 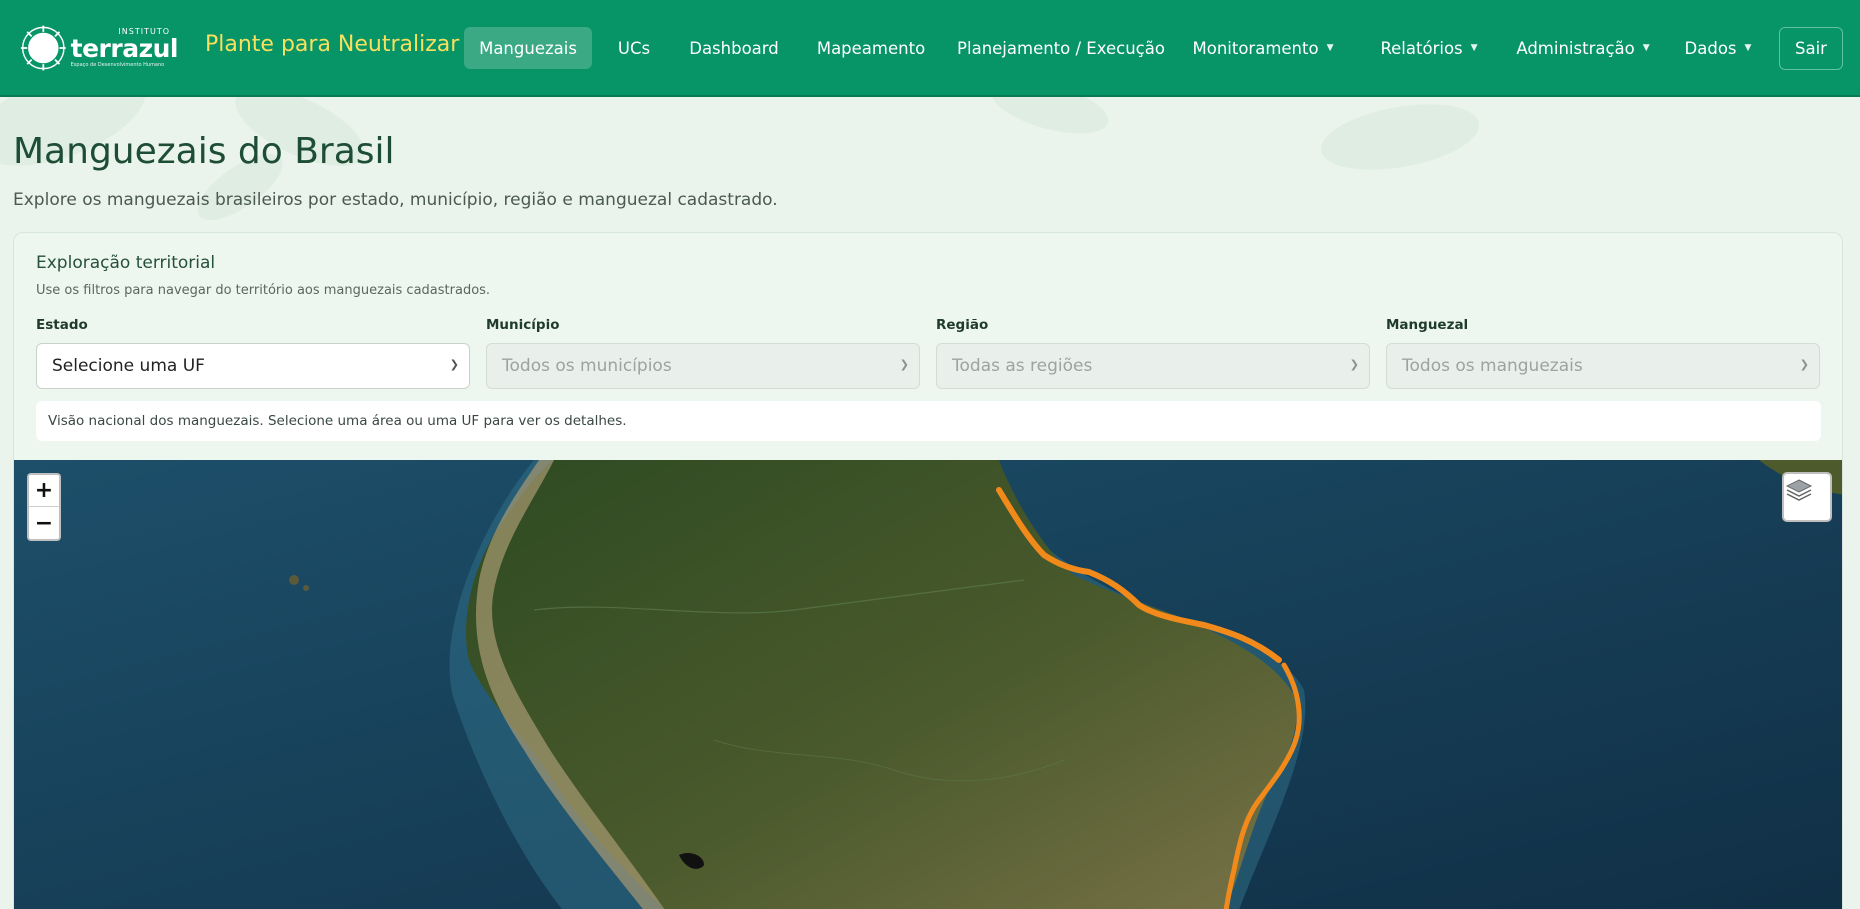 I want to click on estado-select: Selecione uma UF ❯, so click(x=253, y=366).